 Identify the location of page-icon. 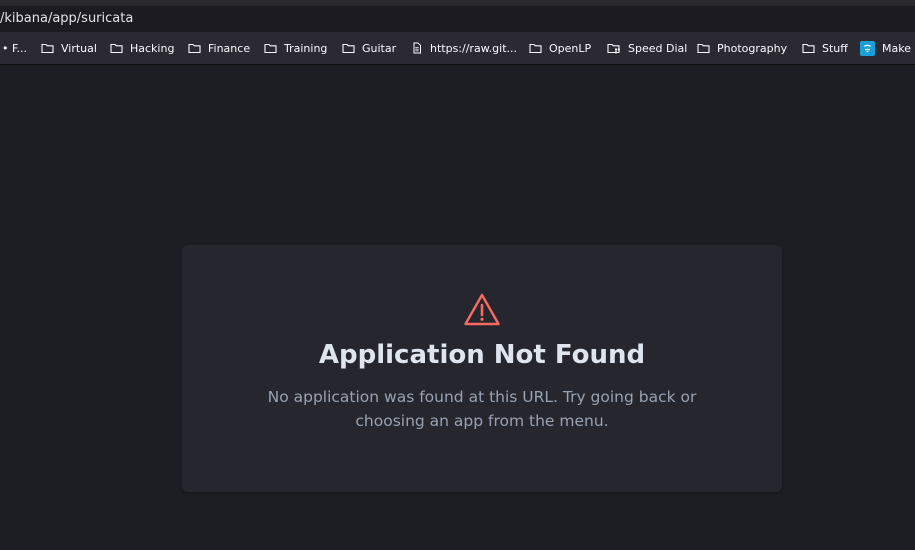
(417, 48).